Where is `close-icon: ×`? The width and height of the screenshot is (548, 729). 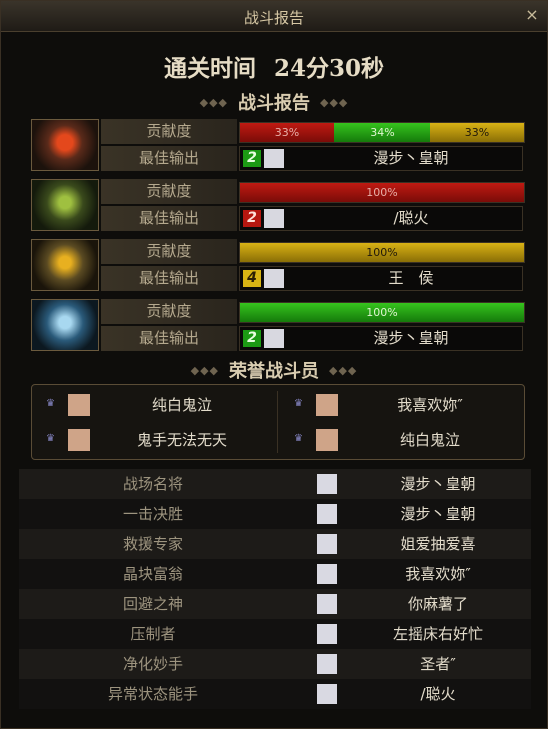 close-icon: × is located at coordinates (532, 15).